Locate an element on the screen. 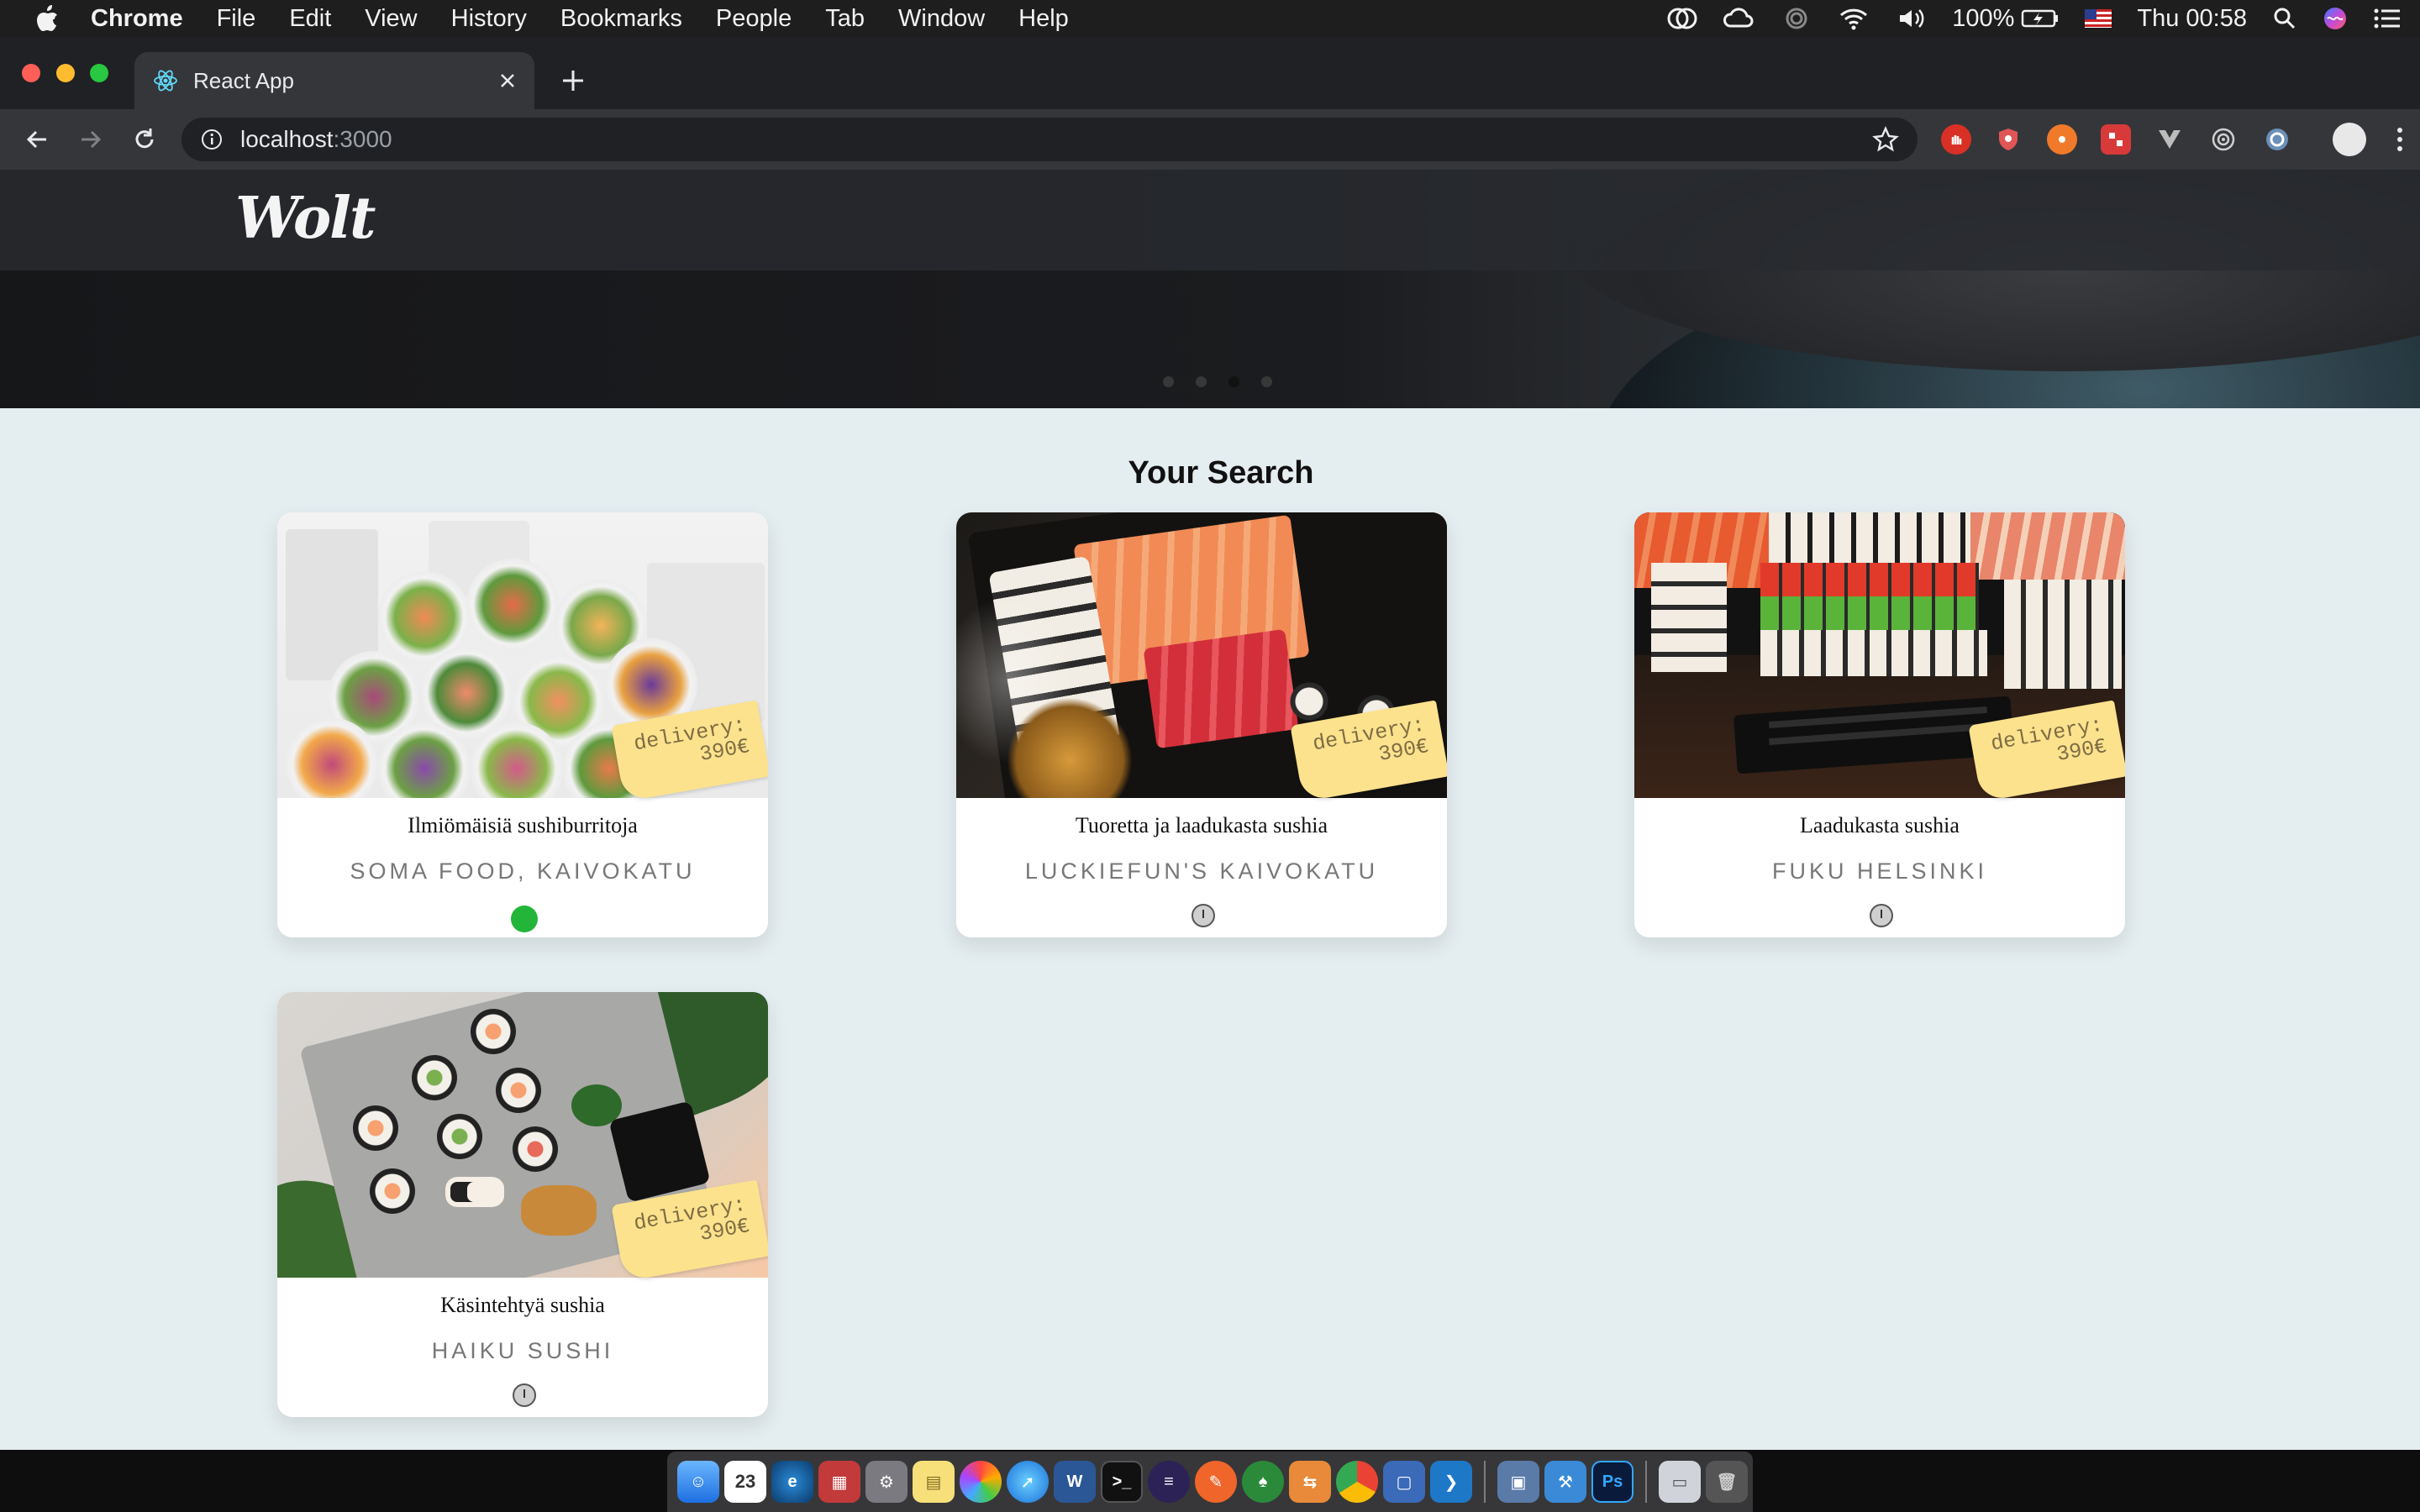 The image size is (2420, 1512). word-icon: W is located at coordinates (1075, 1482).